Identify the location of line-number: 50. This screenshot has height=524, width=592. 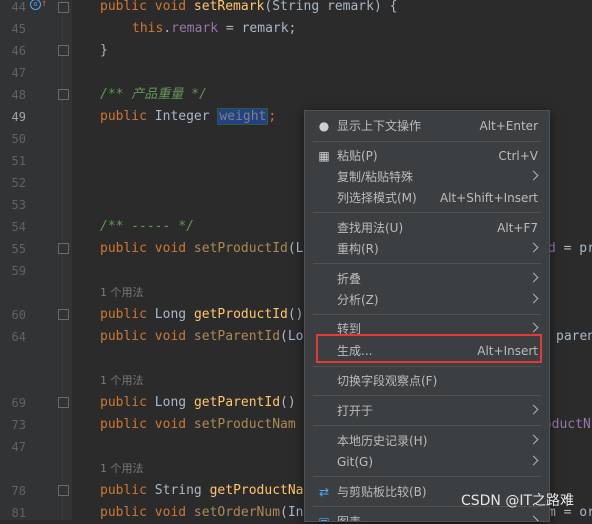
(18, 139).